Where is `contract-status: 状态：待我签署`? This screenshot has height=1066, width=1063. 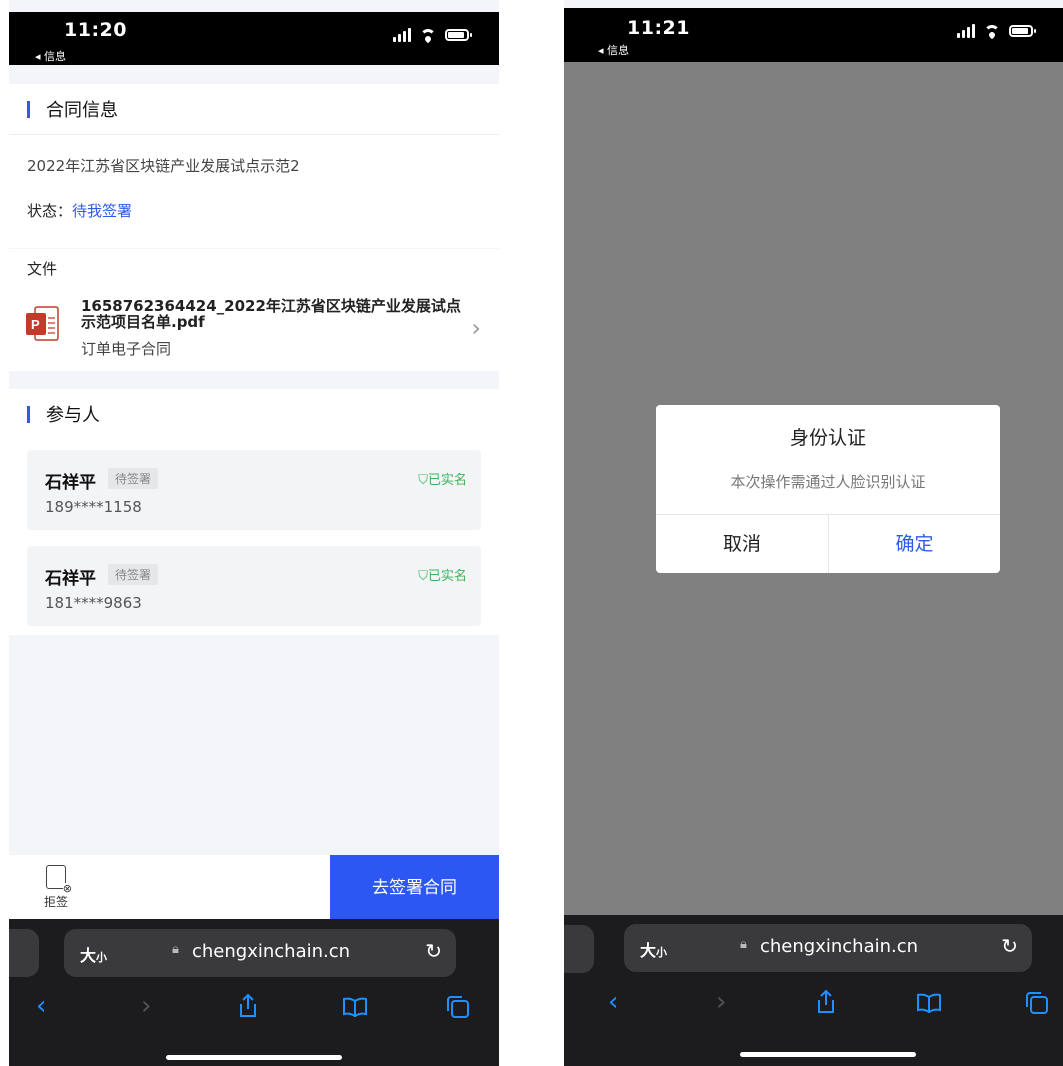 contract-status: 状态：待我签署 is located at coordinates (79, 210).